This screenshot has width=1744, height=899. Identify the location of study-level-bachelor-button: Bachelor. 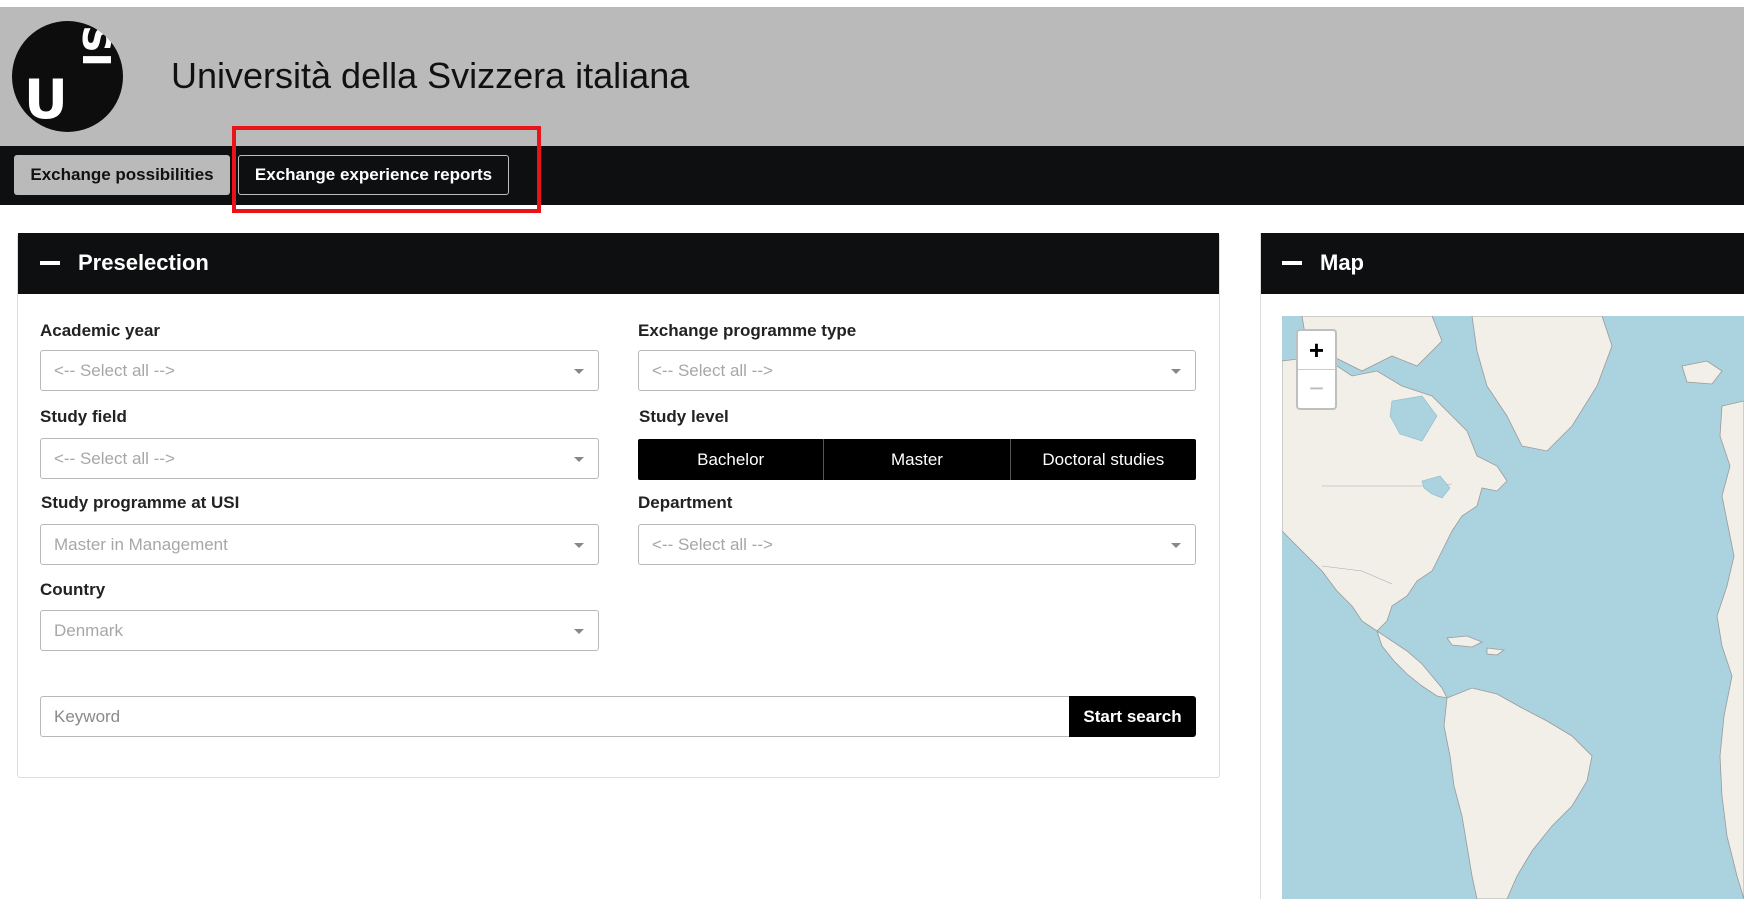
(730, 459).